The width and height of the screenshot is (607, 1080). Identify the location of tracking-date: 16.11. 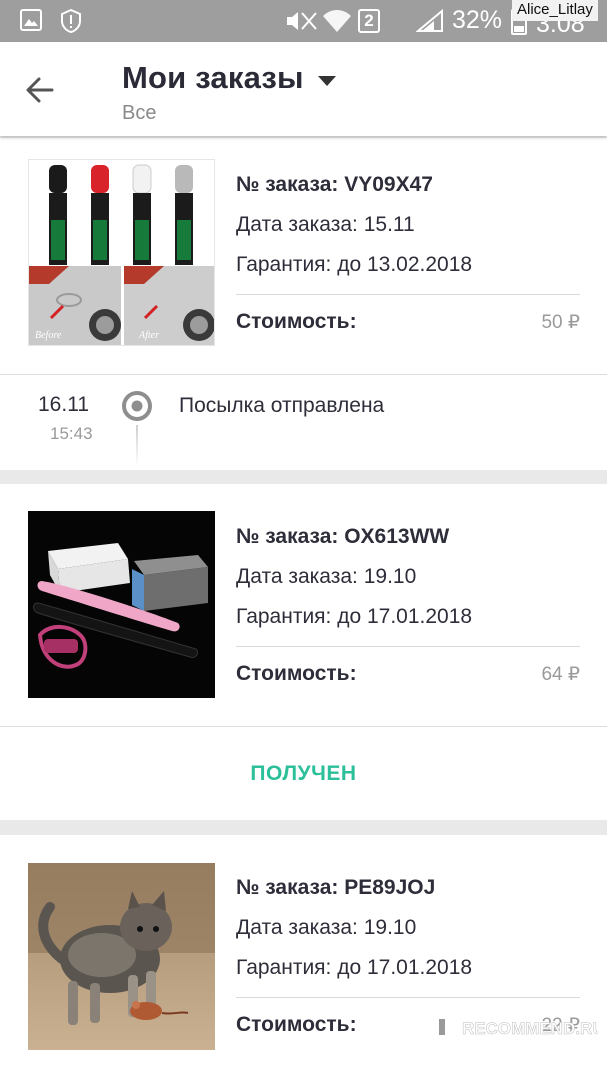
(63, 404).